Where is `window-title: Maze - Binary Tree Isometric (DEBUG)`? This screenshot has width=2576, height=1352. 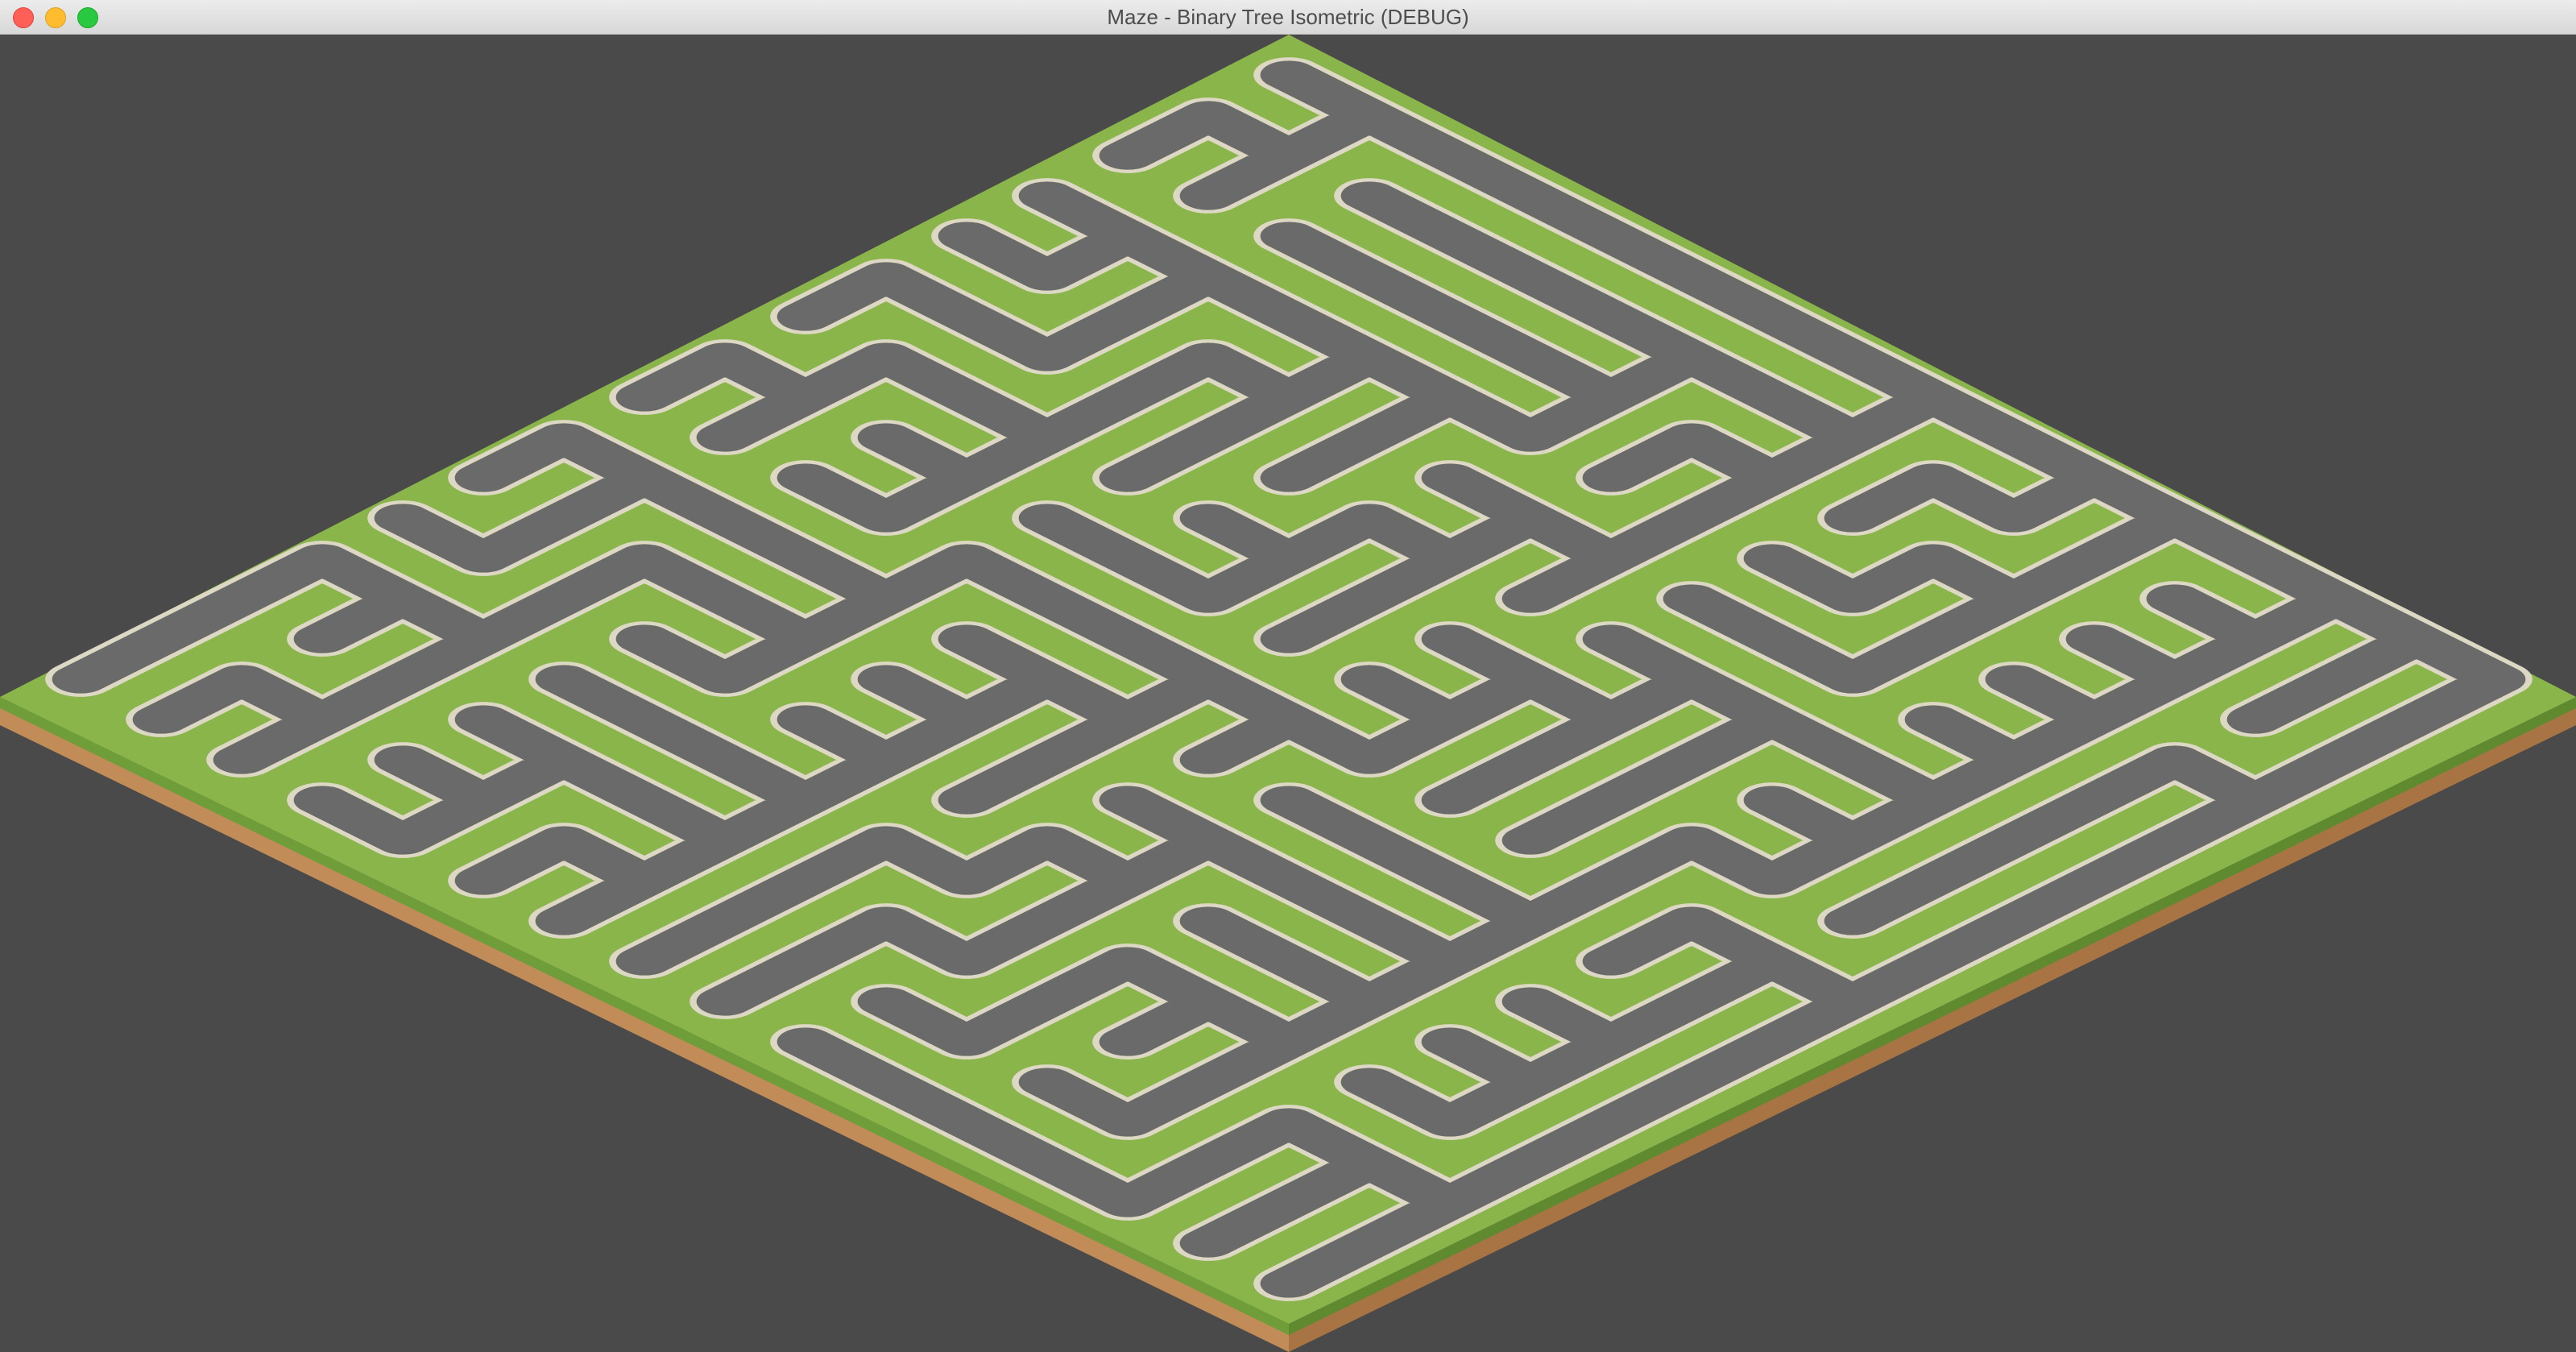 window-title: Maze - Binary Tree Isometric (DEBUG) is located at coordinates (1288, 17).